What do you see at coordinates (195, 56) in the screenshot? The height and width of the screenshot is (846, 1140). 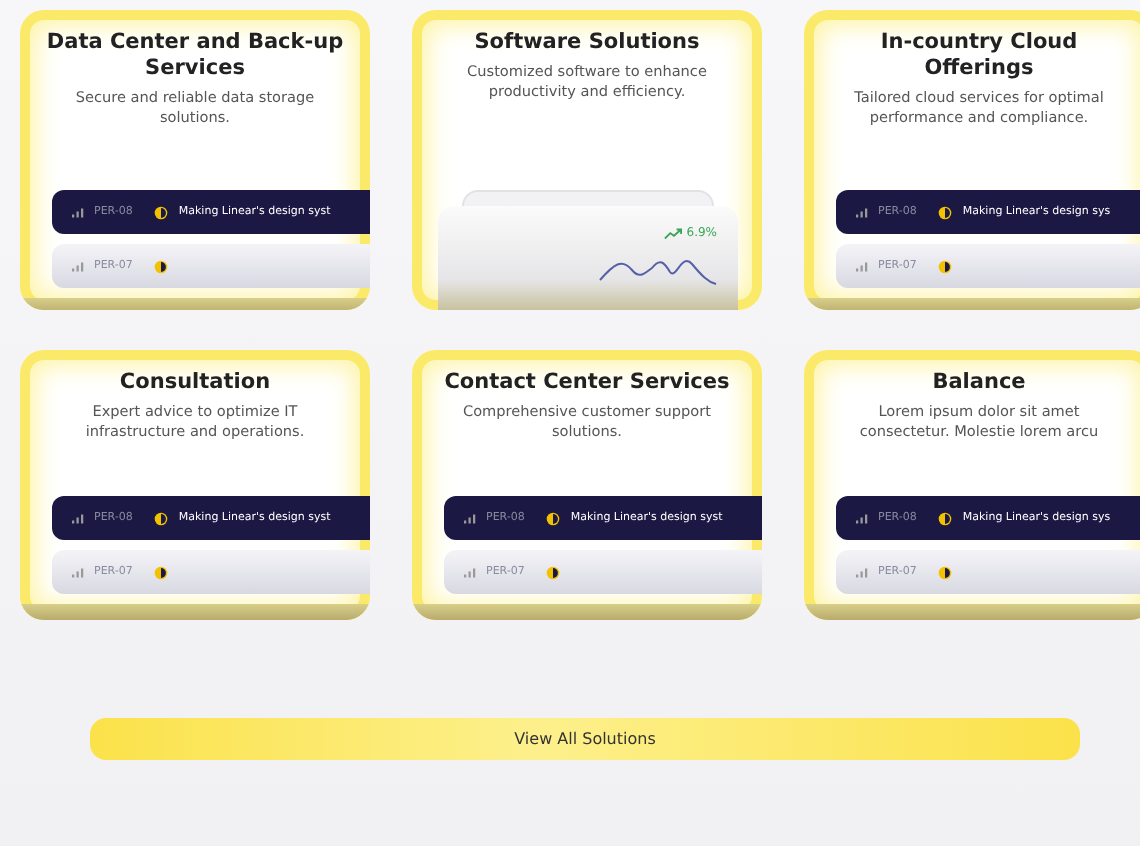 I see `card-title: Data Center and Back-up Services` at bounding box center [195, 56].